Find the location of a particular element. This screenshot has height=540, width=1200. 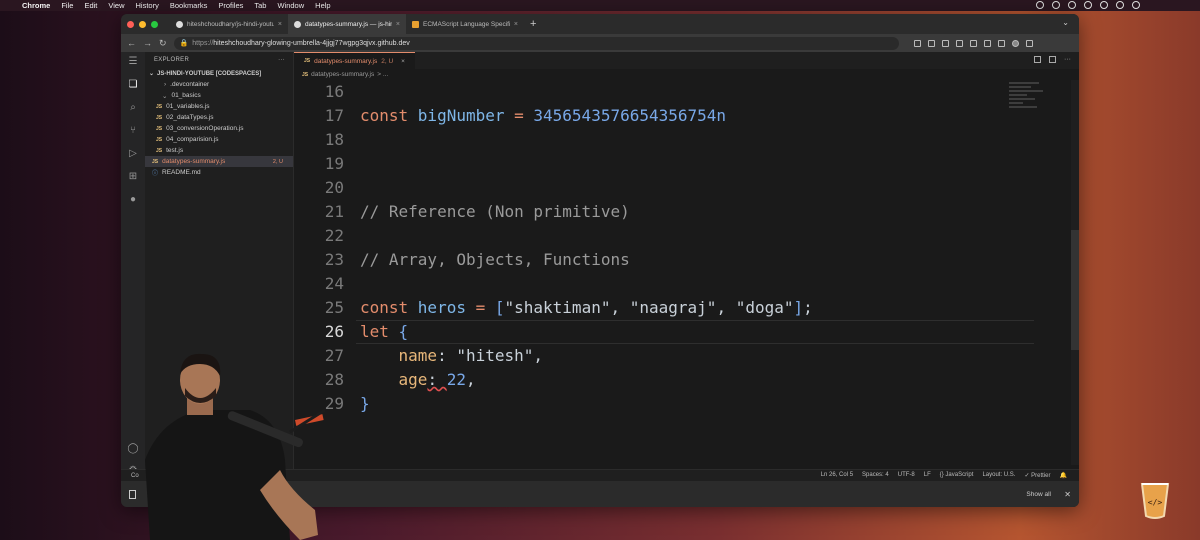

control-center-icon is located at coordinates (1136, 5).